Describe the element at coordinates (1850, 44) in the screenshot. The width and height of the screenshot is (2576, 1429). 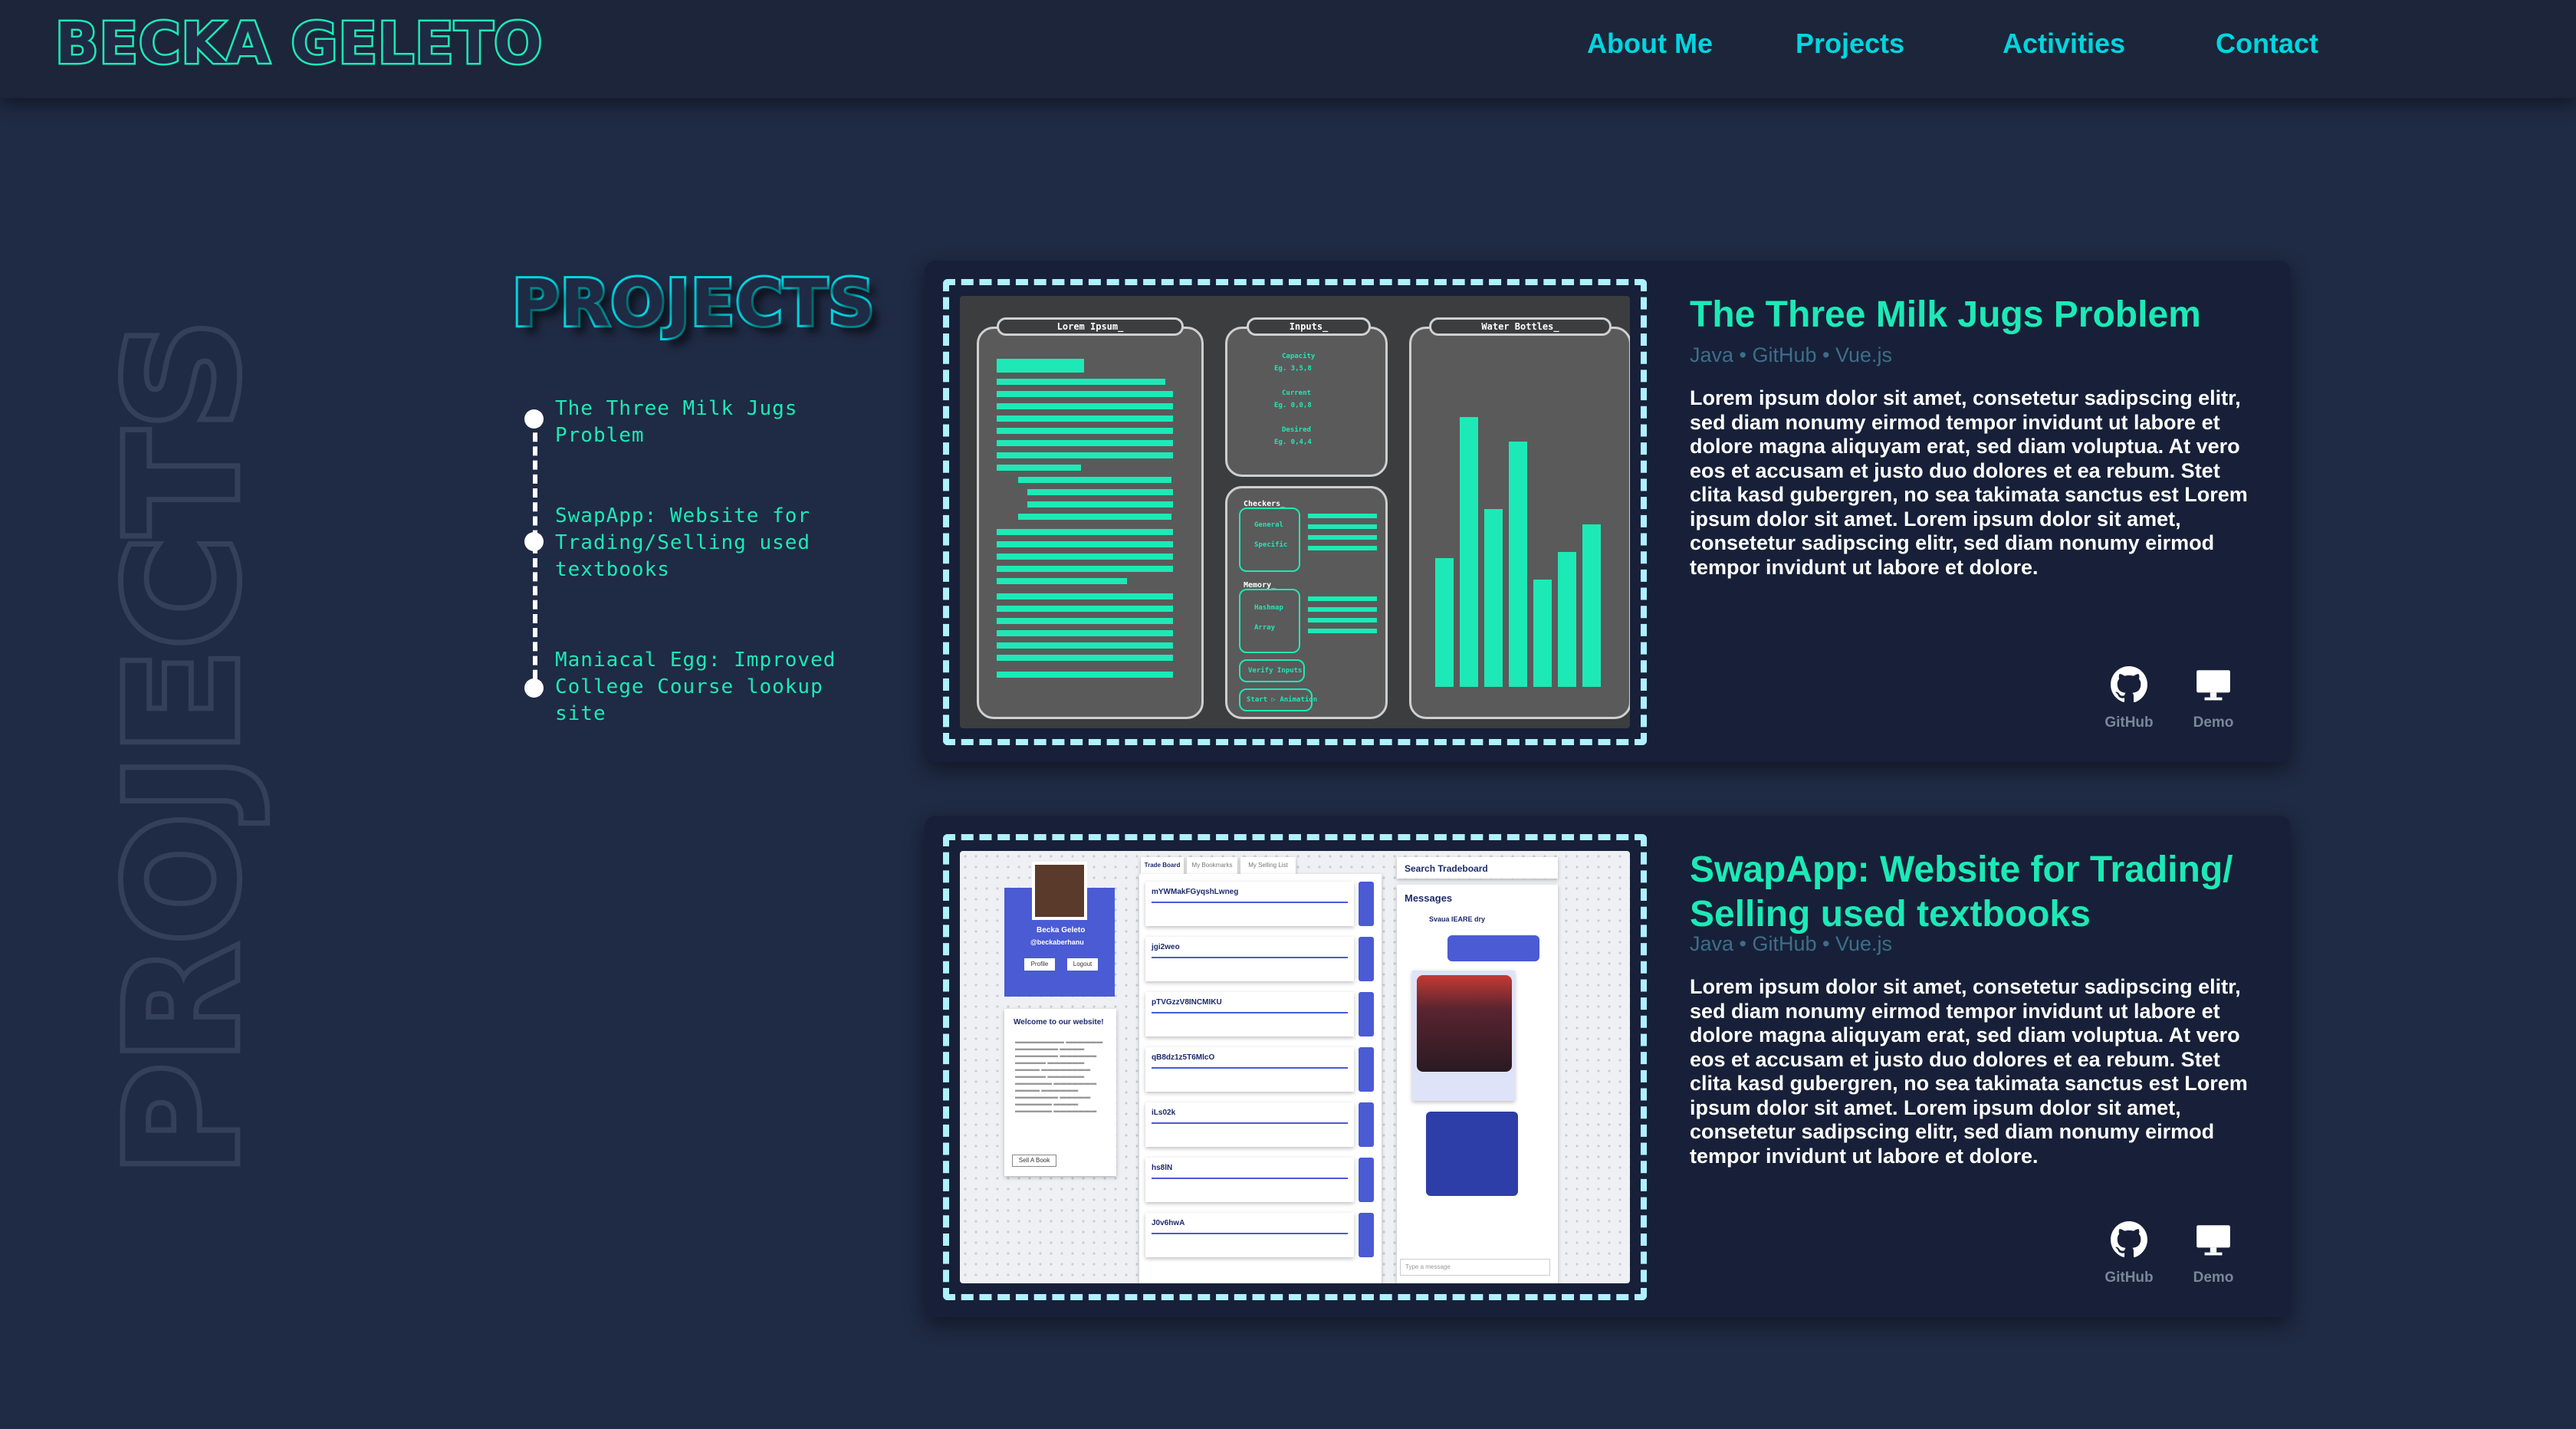
I see `nav-link-projects: Projects` at that location.